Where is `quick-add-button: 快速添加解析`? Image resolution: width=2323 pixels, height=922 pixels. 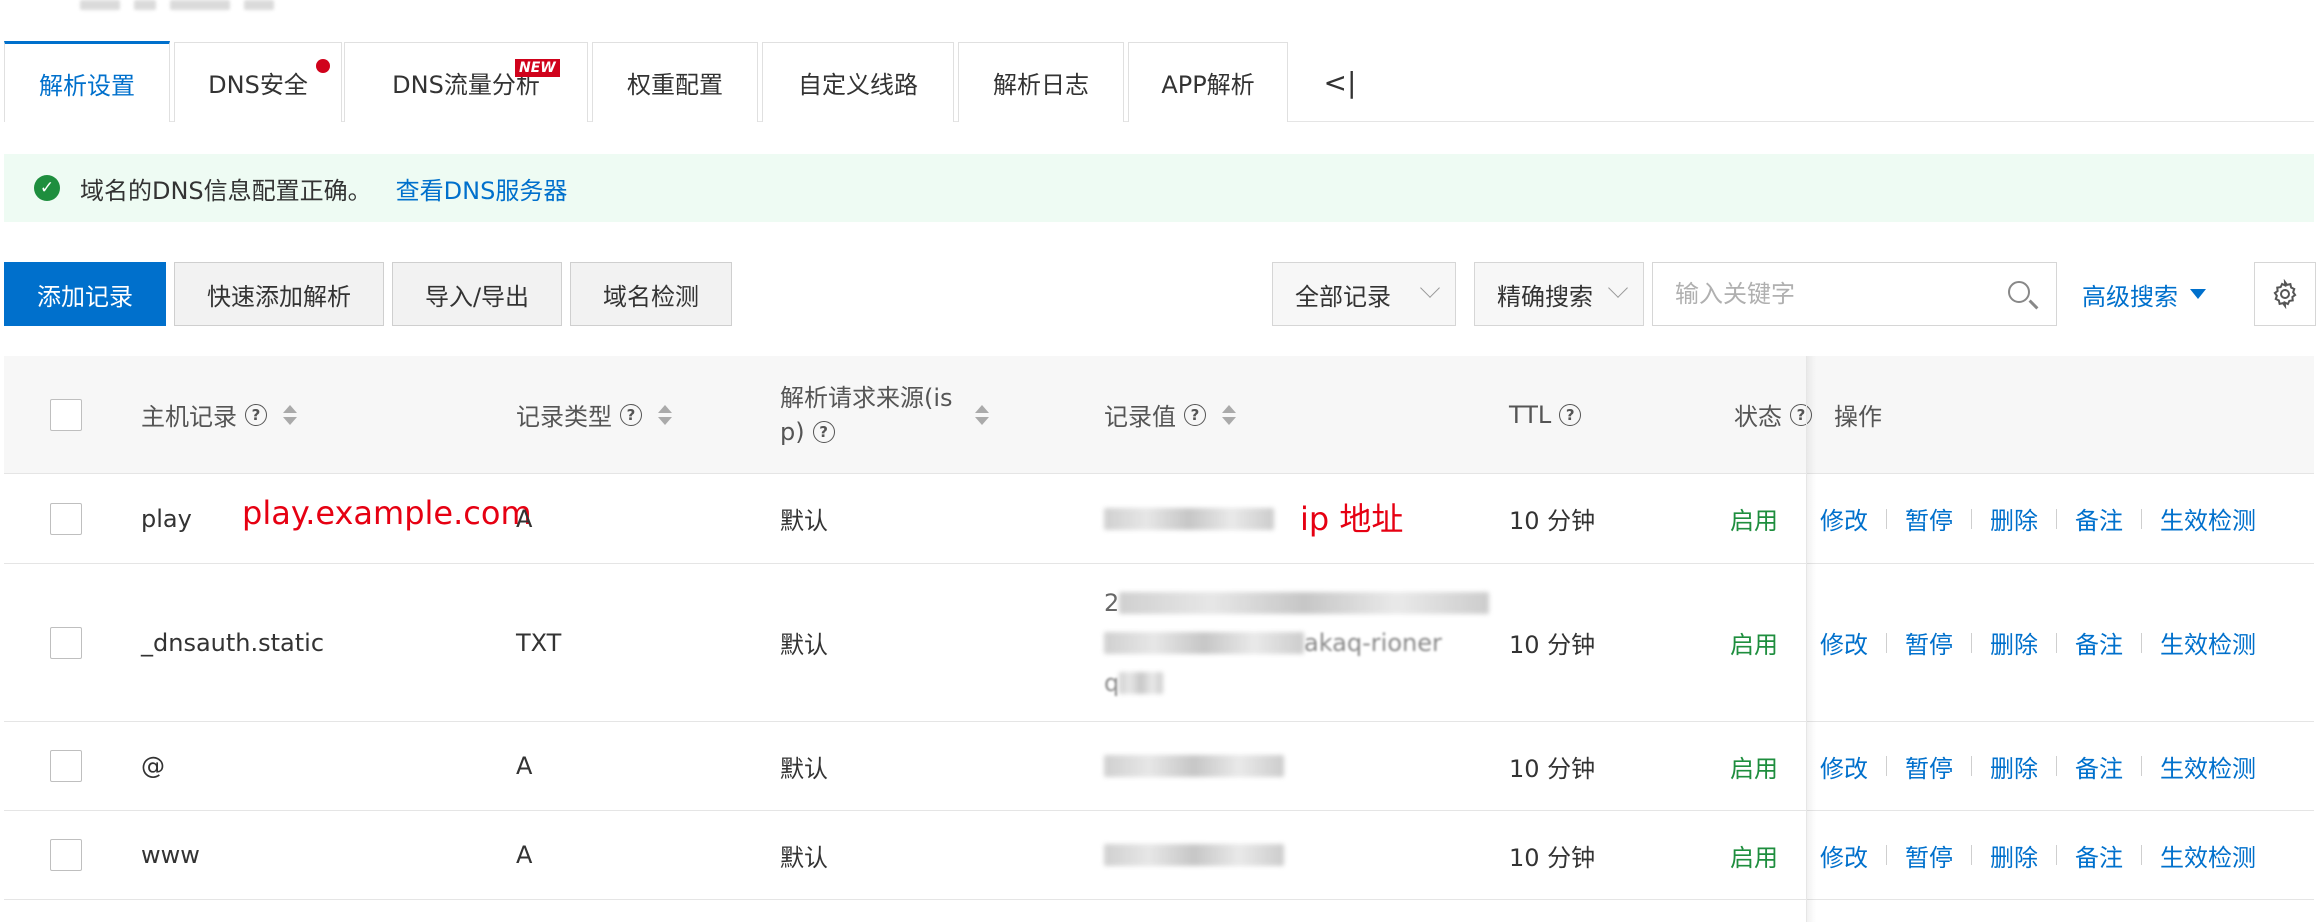
quick-add-button: 快速添加解析 is located at coordinates (279, 294).